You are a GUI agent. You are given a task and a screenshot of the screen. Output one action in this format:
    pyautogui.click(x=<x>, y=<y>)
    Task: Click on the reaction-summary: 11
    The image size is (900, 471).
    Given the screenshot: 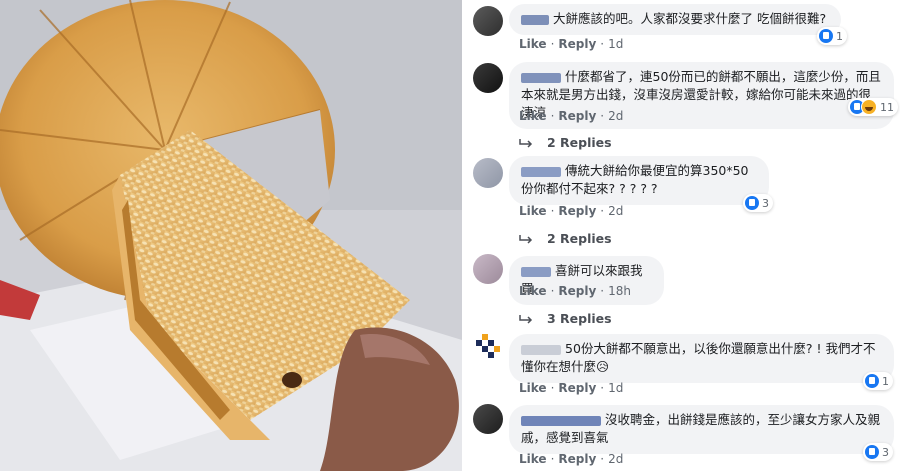 What is the action you would take?
    pyautogui.click(x=873, y=107)
    